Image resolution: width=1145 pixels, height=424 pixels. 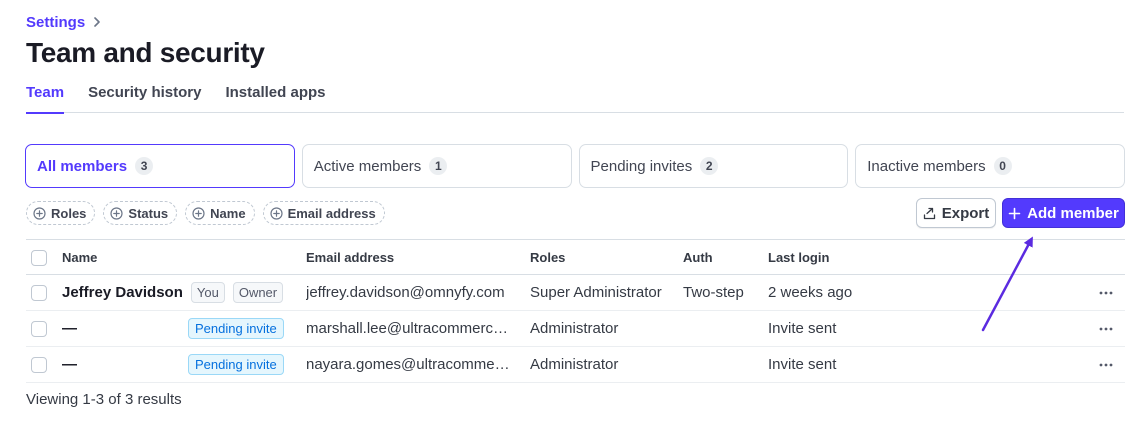 I want to click on column-header-auth: Auth, so click(x=698, y=257).